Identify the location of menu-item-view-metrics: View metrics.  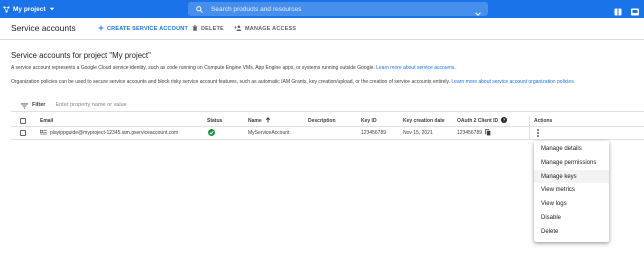
(571, 189).